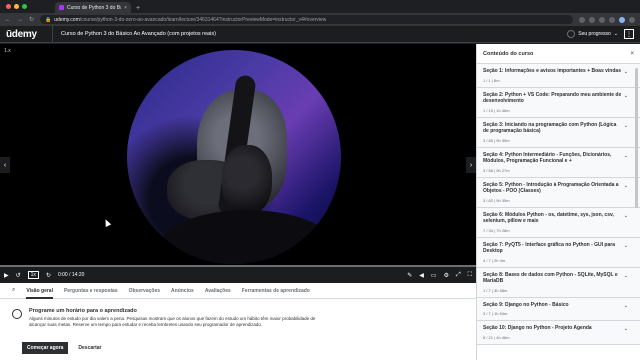  Describe the element at coordinates (276, 291) in the screenshot. I see `tab-learning-tools: Ferramentas de aprendizado` at that location.